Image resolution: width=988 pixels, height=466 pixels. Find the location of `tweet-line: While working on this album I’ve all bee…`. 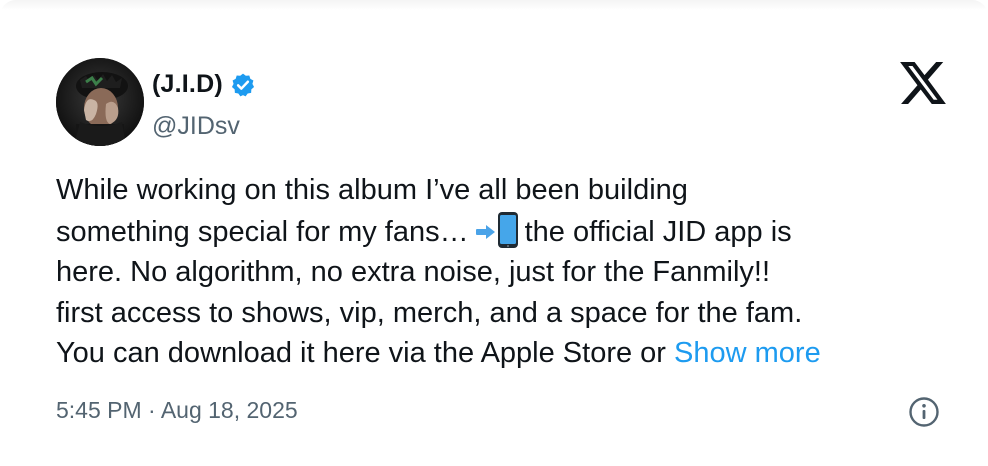

tweet-line: While working on this album I’ve all bee… is located at coordinates (372, 190).